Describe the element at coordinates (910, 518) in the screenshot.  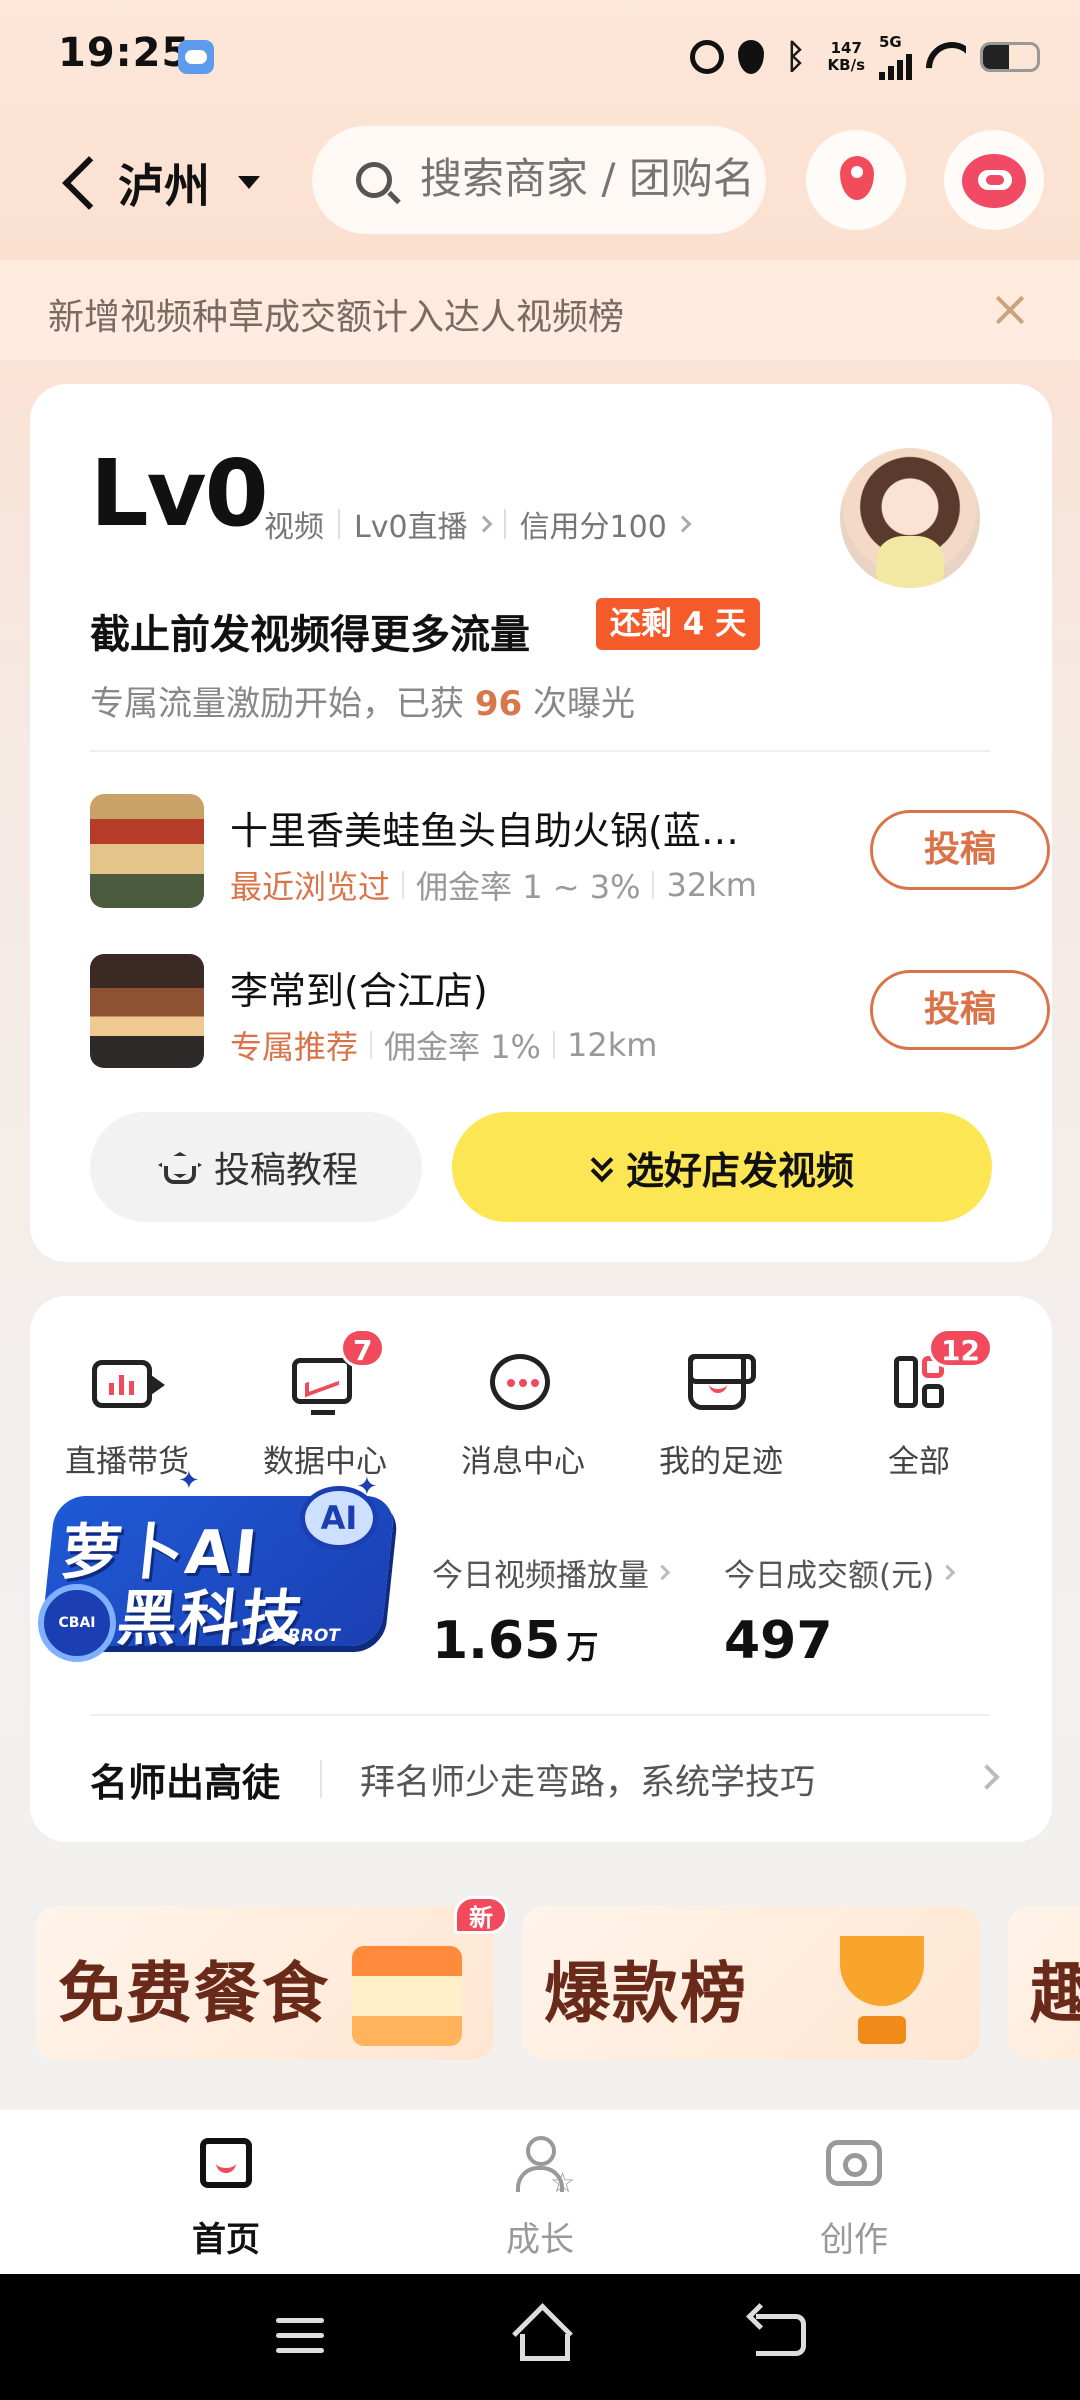
I see `avatar` at that location.